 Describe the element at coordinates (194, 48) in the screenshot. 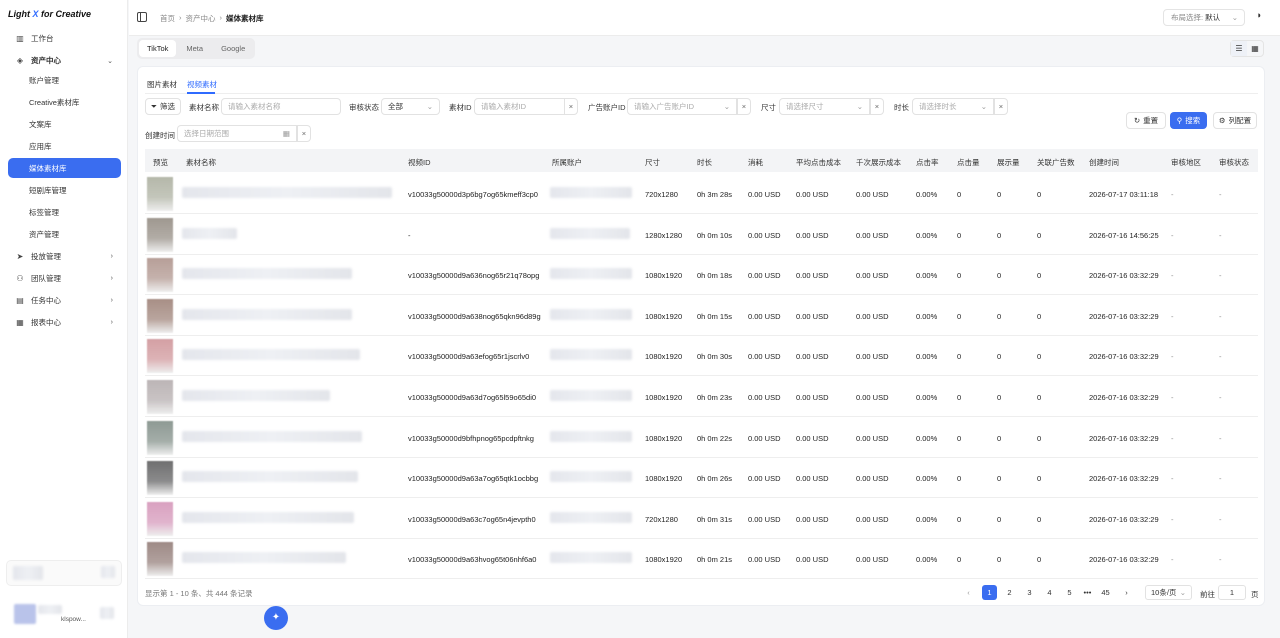

I see `tab-meta: Meta` at that location.